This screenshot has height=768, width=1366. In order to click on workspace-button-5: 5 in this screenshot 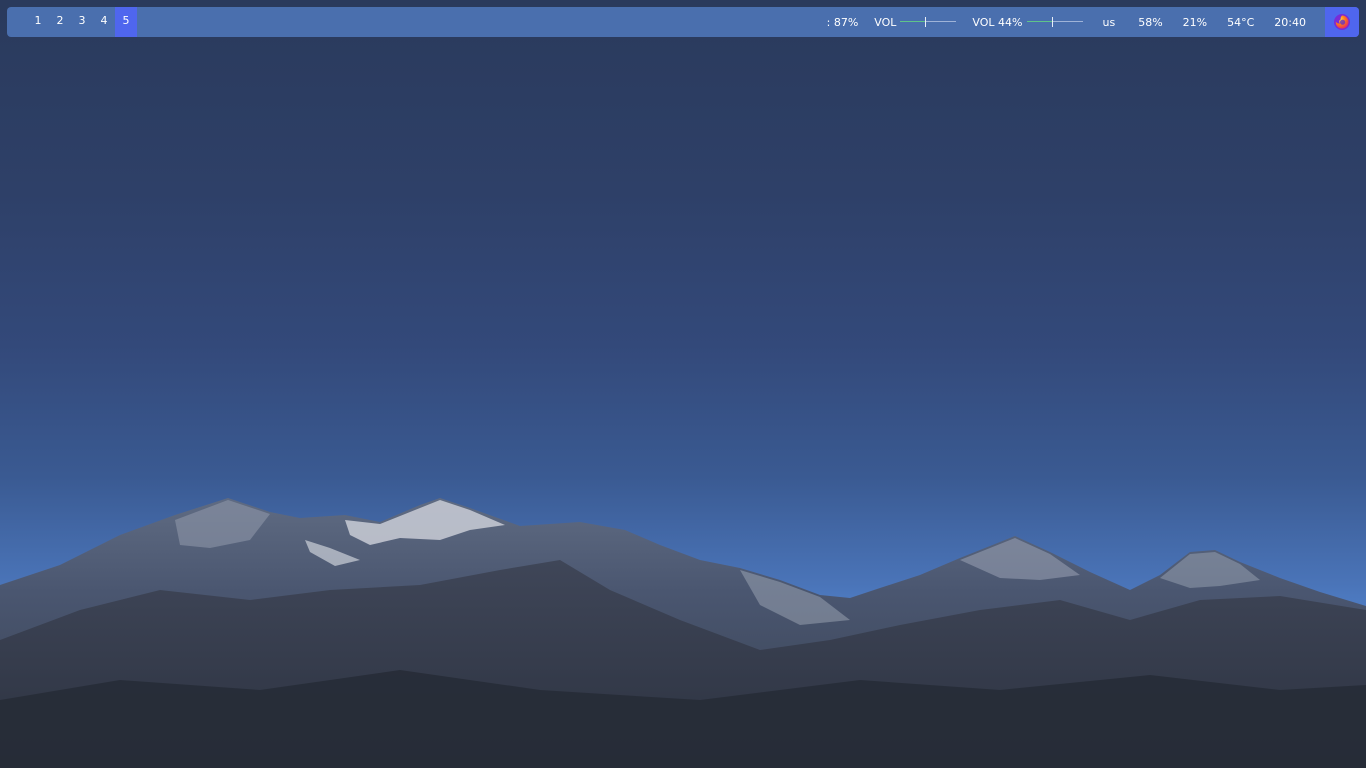, I will do `click(126, 22)`.